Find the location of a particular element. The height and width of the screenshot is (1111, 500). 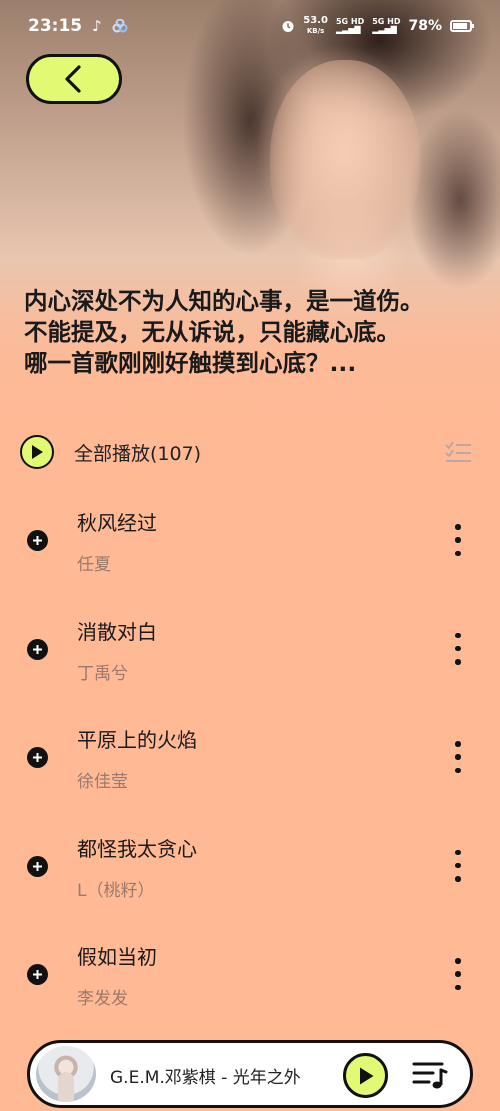

song-artist: L（桃籽） is located at coordinates (116, 890).